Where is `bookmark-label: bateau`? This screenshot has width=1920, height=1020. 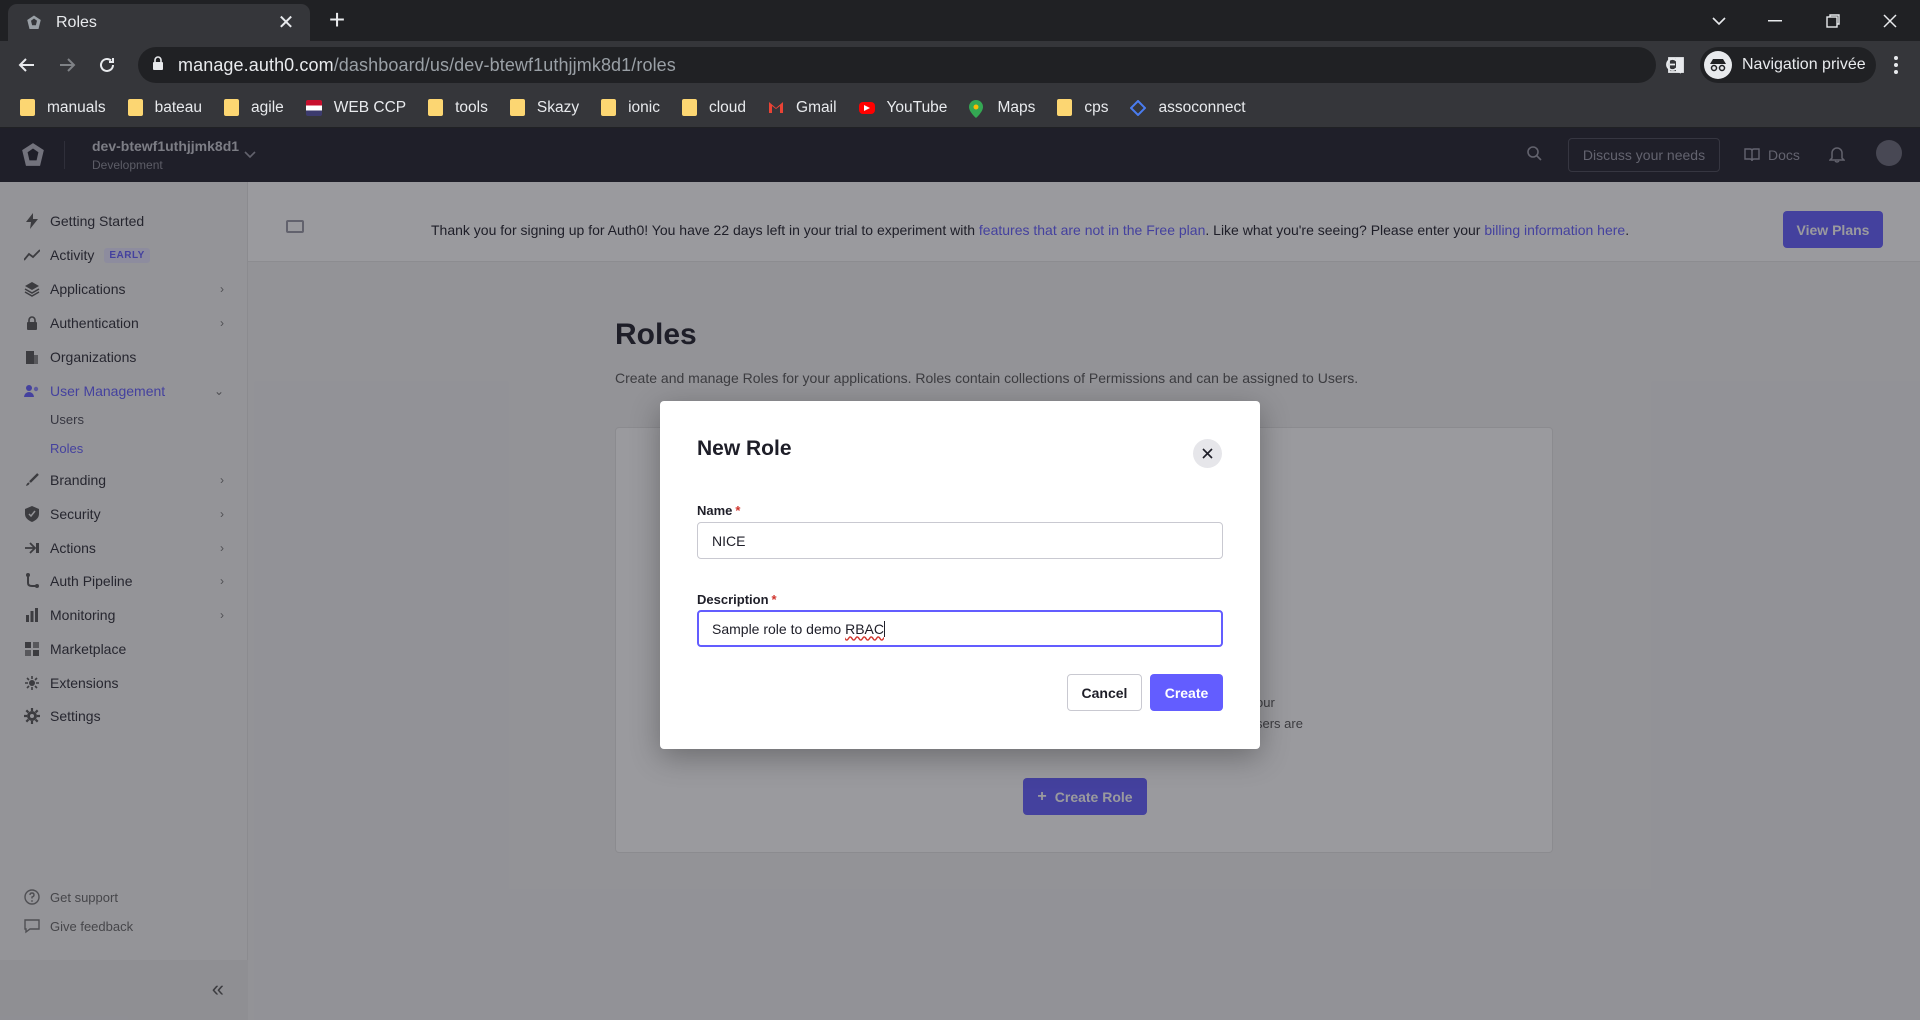 bookmark-label: bateau is located at coordinates (178, 107).